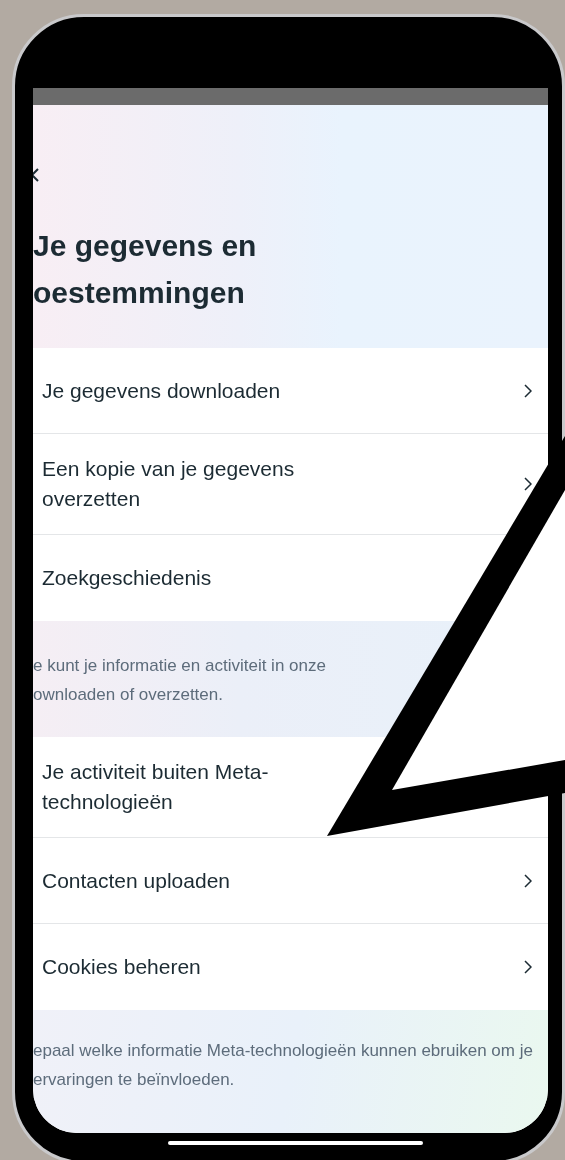  What do you see at coordinates (283, 1065) in the screenshot?
I see `section-caption: epaal welke informatie Meta-technologieën kunnen ebruiken om je ervaringen te beïnvloeden.` at bounding box center [283, 1065].